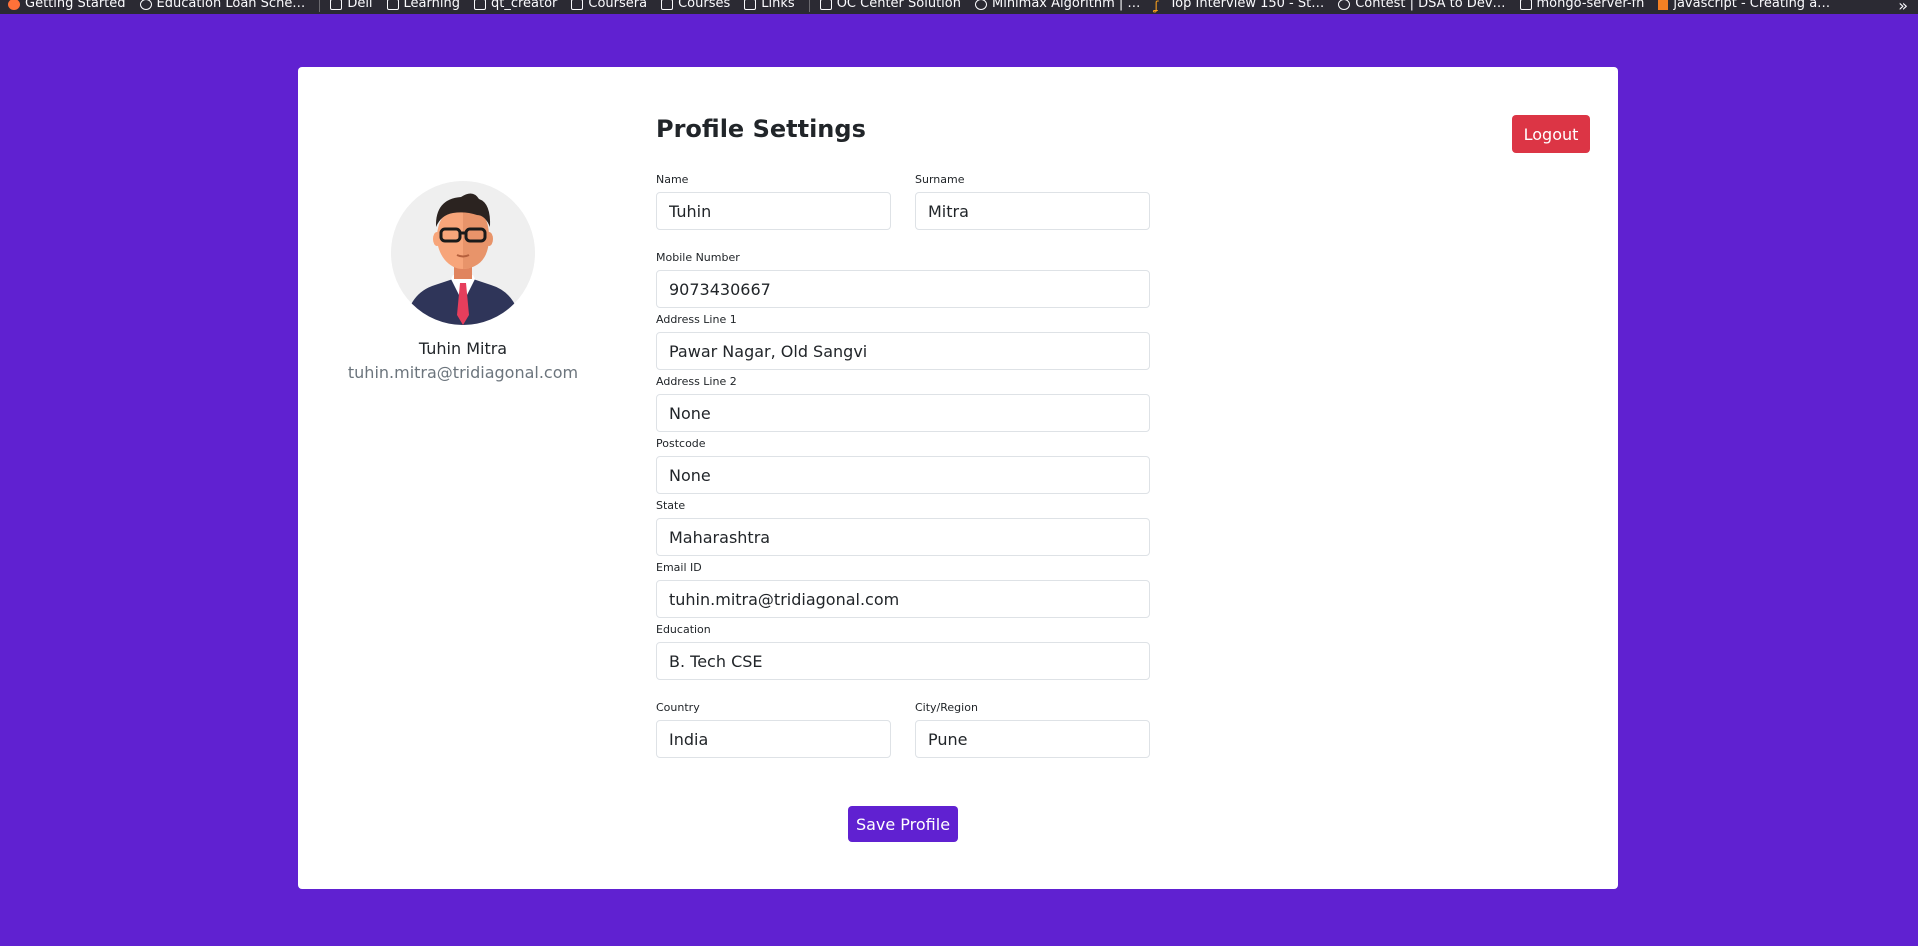 The height and width of the screenshot is (946, 1918). Describe the element at coordinates (678, 707) in the screenshot. I see `country-label: Country` at that location.